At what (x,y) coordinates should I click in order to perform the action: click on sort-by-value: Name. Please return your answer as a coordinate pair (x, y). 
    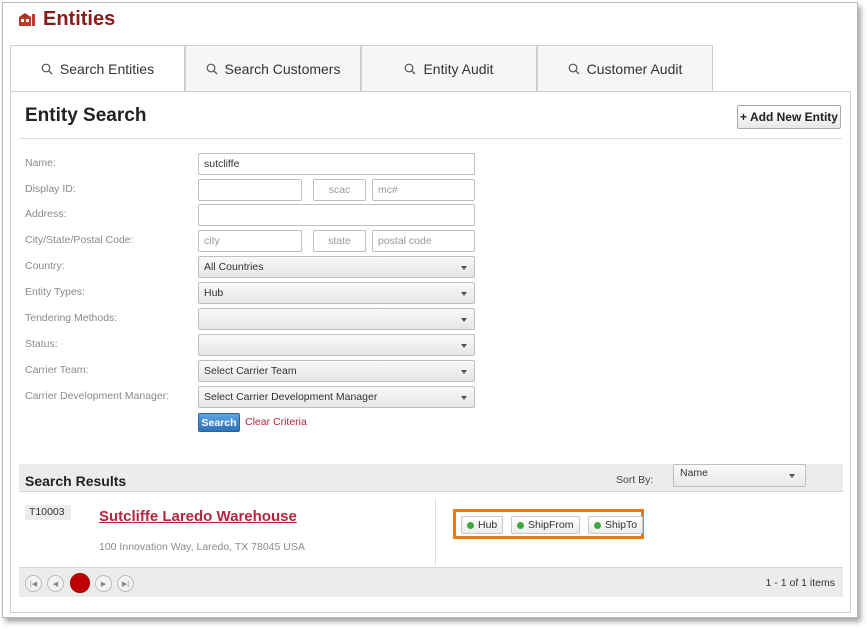
    Looking at the image, I should click on (694, 473).